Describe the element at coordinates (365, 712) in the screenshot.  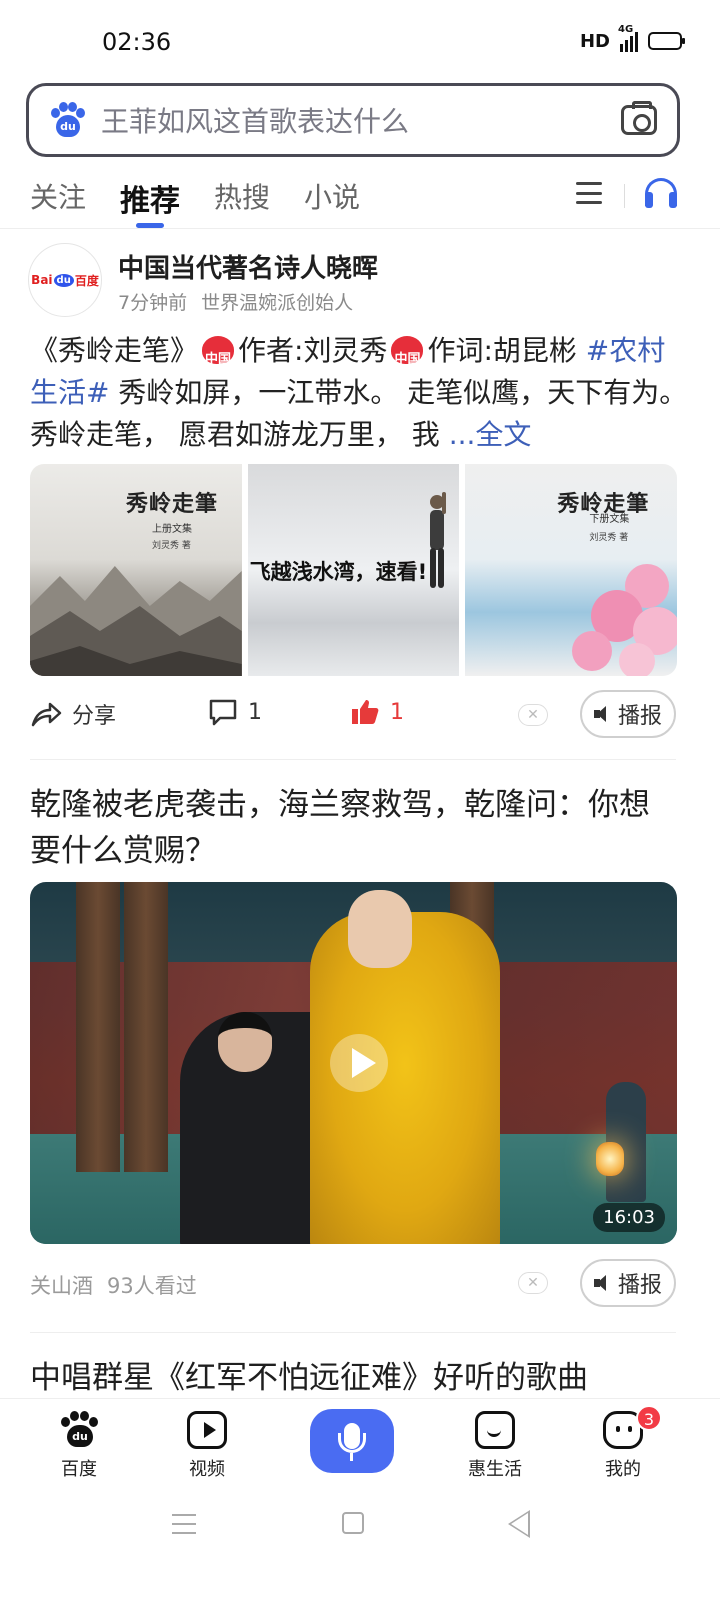
I see `thumbs-up-icon` at that location.